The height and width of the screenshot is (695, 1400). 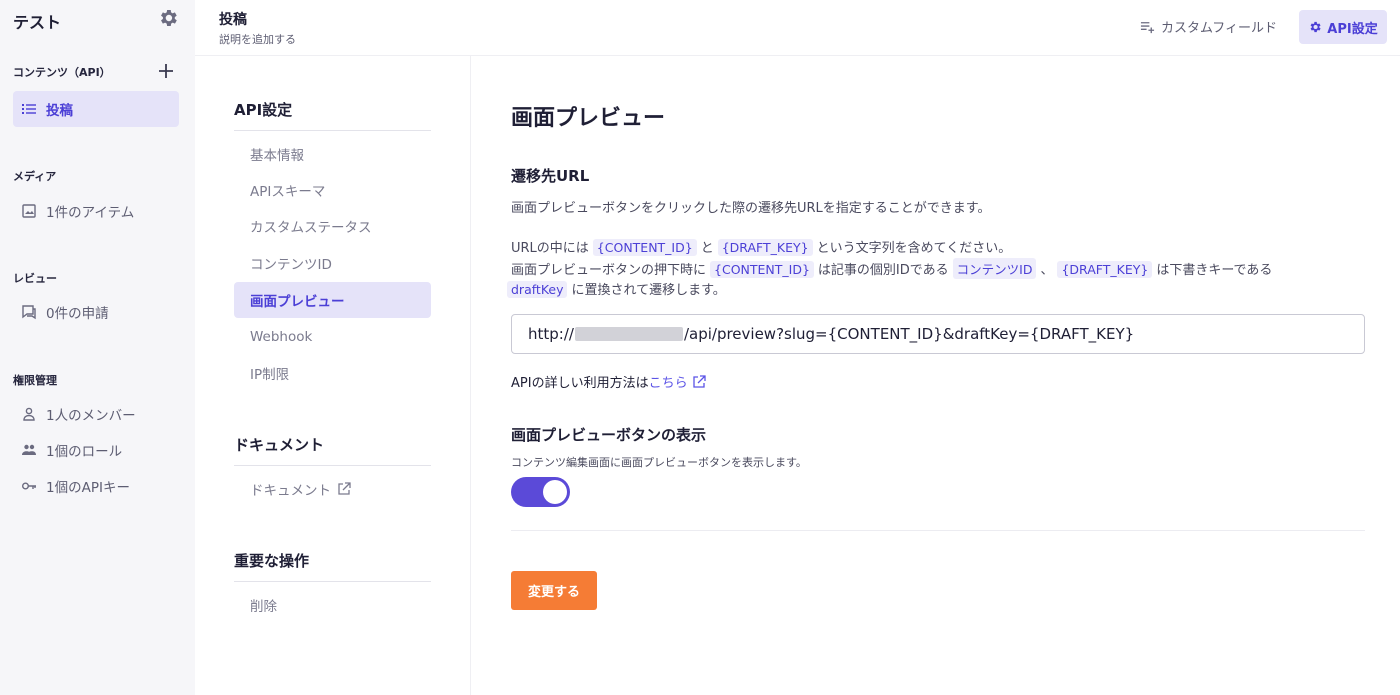 What do you see at coordinates (609, 270) in the screenshot?
I see `text: 画面プレビューボタンの押下時に` at bounding box center [609, 270].